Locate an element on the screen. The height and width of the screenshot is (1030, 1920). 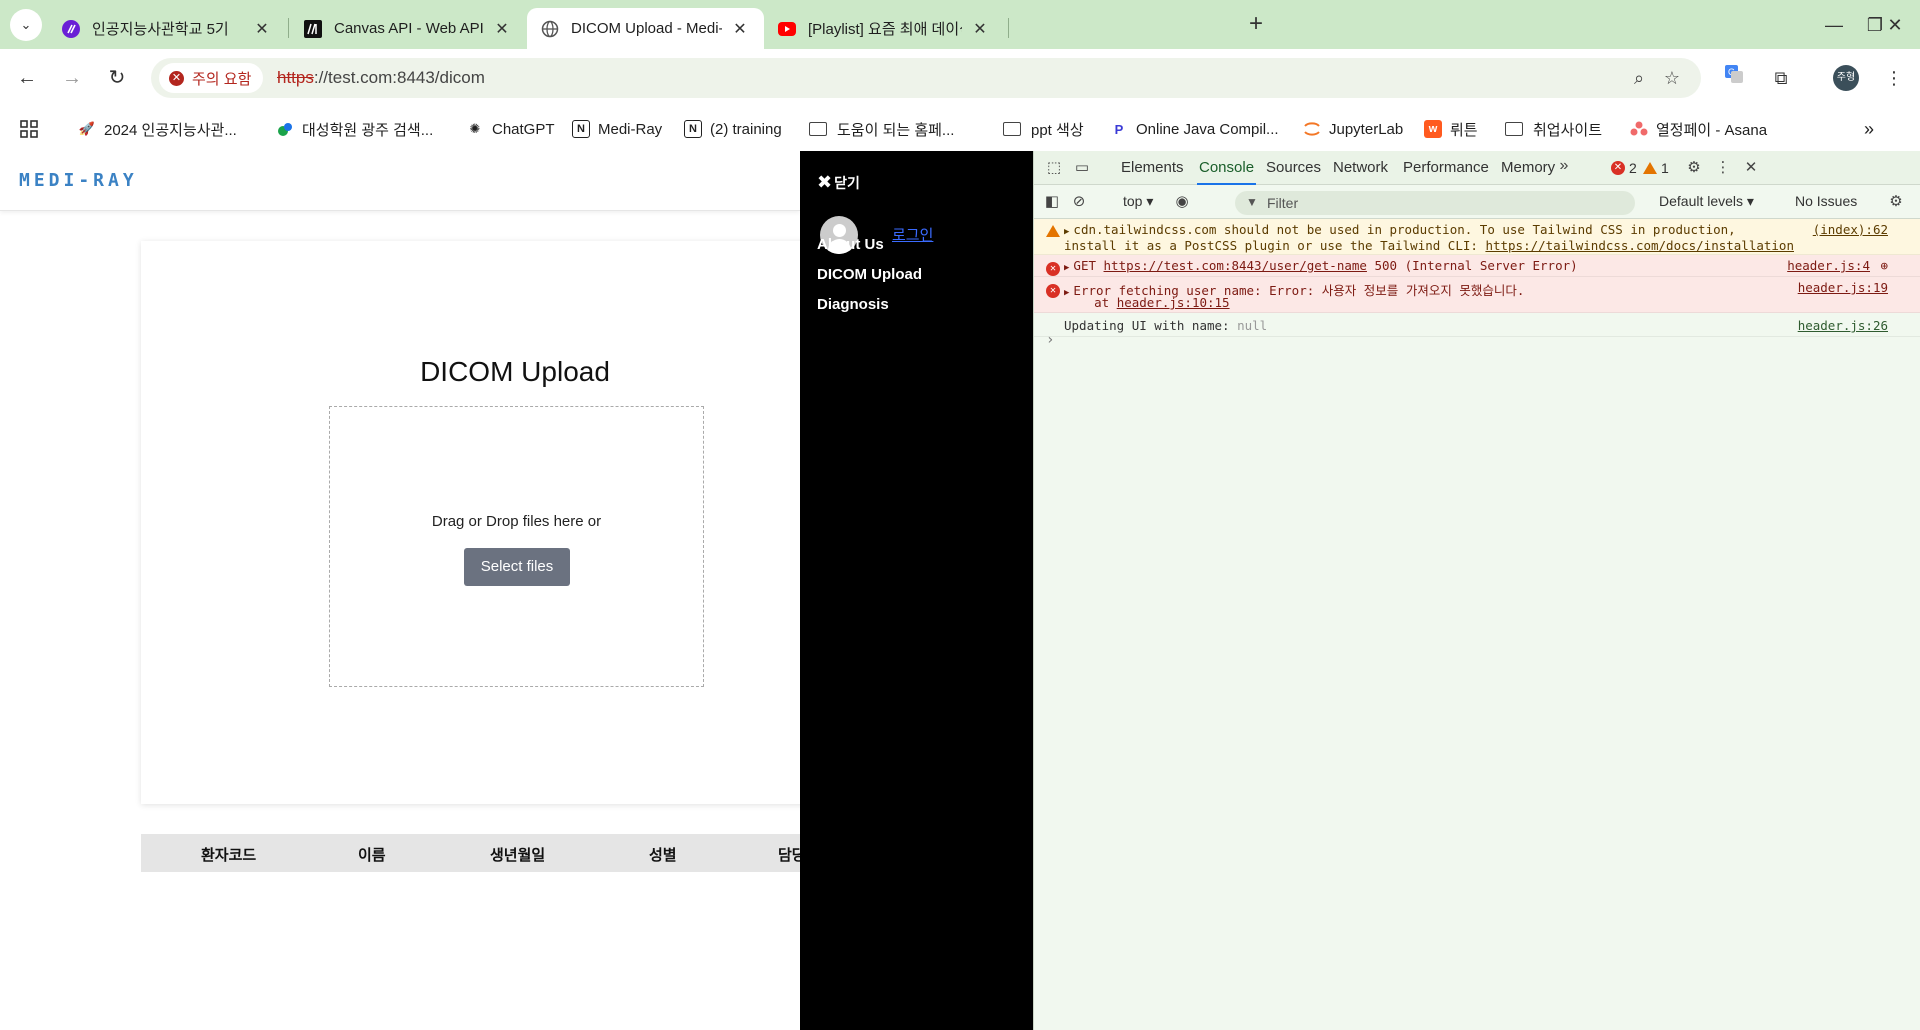
browser-tab-active: DICOM Upload - Medi-Ray ✕ is located at coordinates (645, 28).